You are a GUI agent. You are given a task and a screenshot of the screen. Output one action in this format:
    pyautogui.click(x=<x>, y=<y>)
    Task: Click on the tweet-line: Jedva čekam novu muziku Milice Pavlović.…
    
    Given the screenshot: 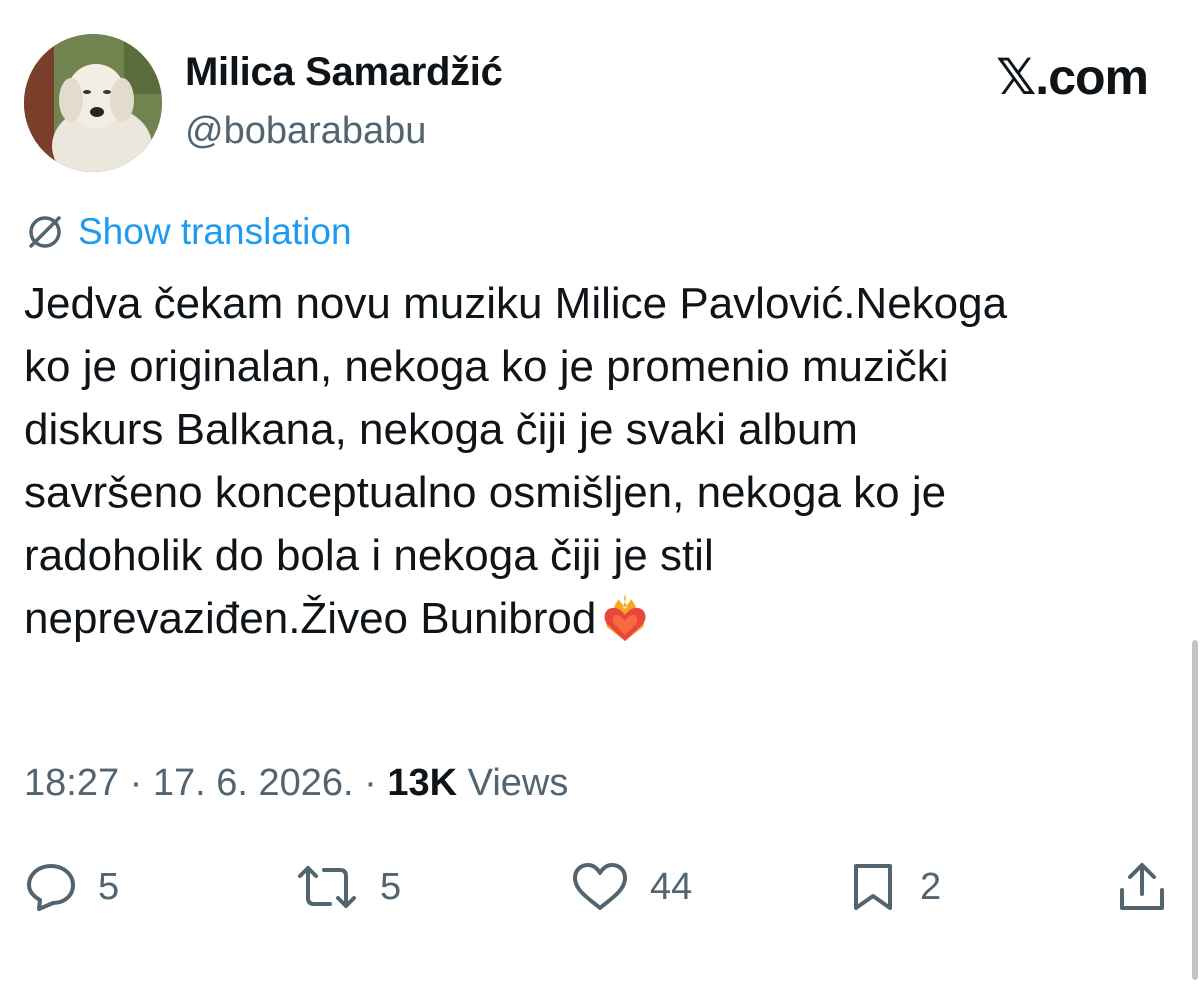 What is the action you would take?
    pyautogui.click(x=516, y=303)
    